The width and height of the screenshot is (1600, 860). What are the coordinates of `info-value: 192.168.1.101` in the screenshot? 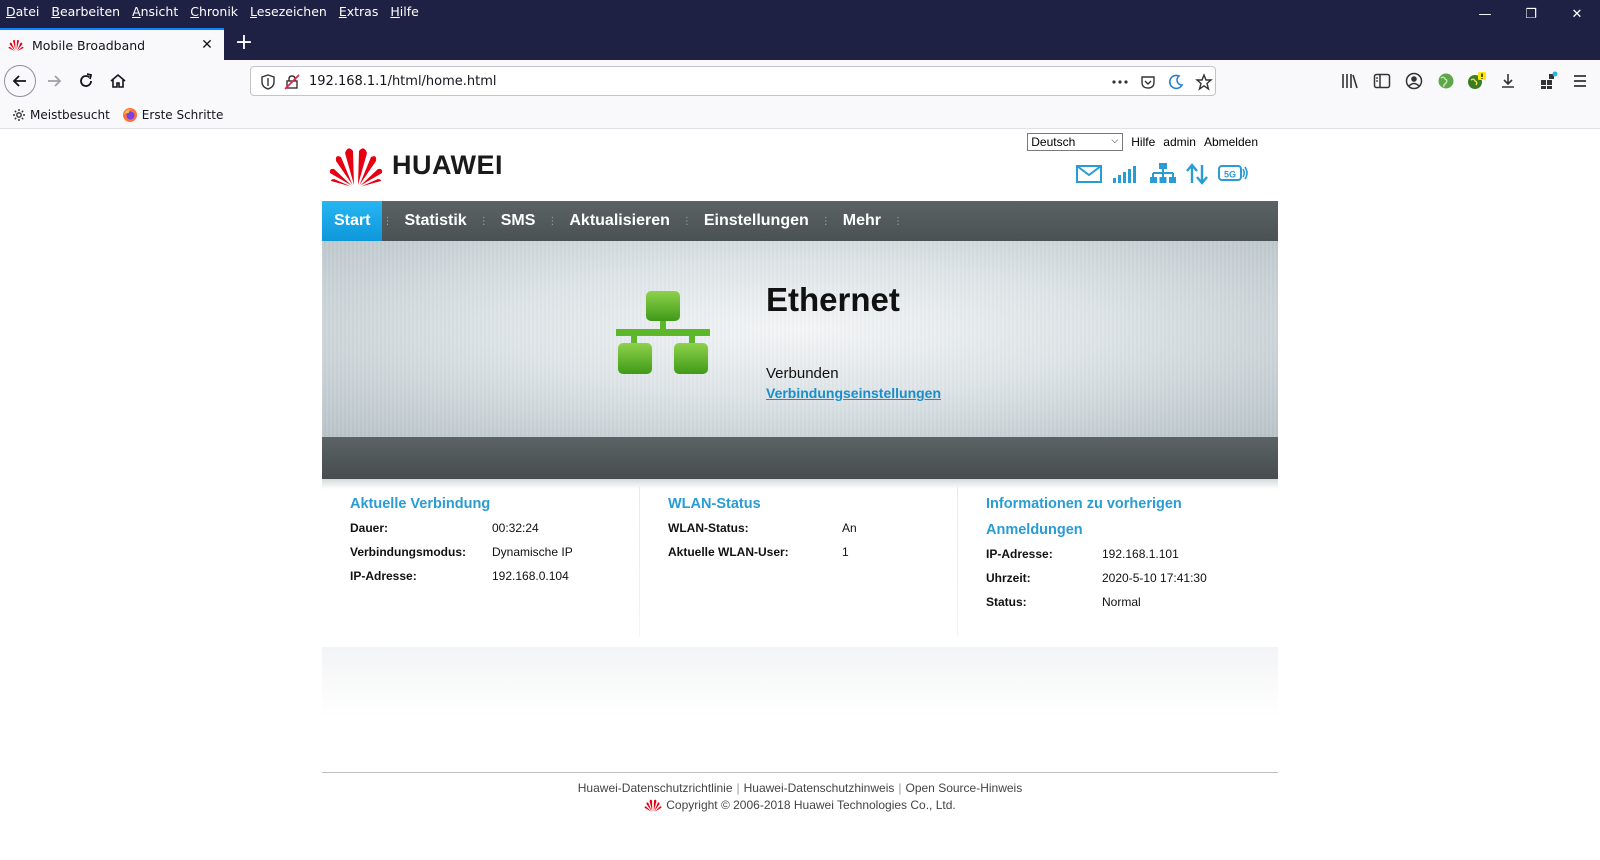 It's located at (1140, 554).